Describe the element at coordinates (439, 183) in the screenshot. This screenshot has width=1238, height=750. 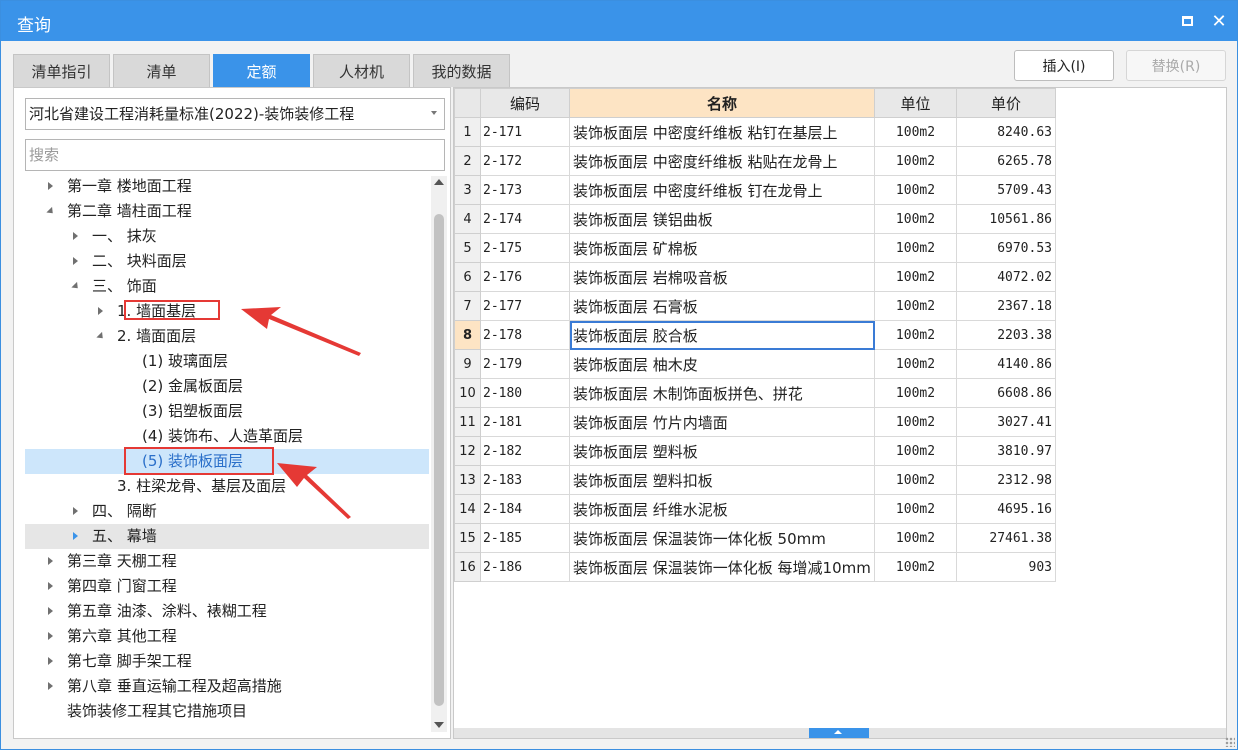
I see `scroll-up-icon` at that location.